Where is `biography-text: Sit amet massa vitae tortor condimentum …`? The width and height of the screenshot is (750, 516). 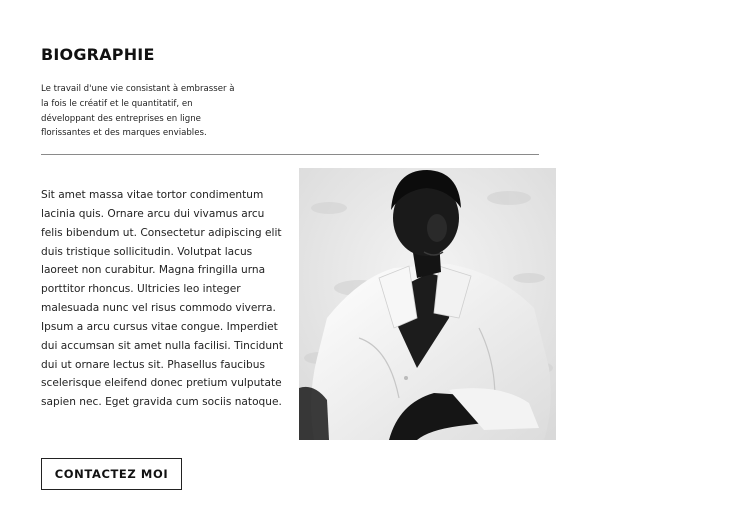 biography-text: Sit amet massa vitae tortor condimentum … is located at coordinates (162, 299).